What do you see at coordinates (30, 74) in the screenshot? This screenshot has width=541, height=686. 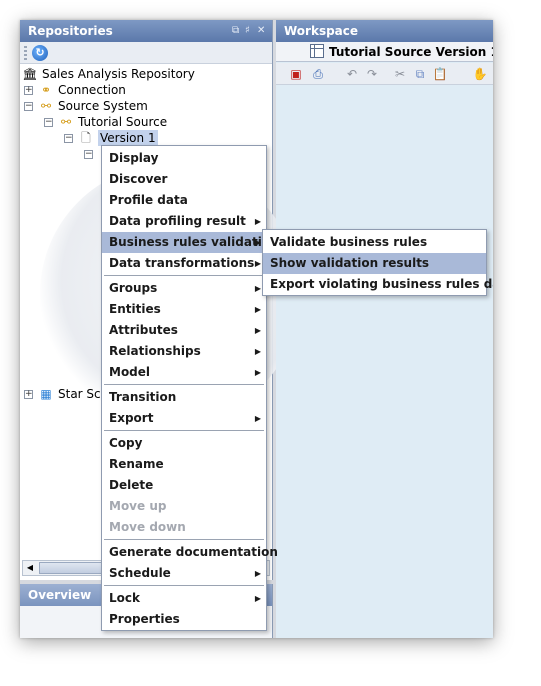 I see `repository-icon: 🏛` at bounding box center [30, 74].